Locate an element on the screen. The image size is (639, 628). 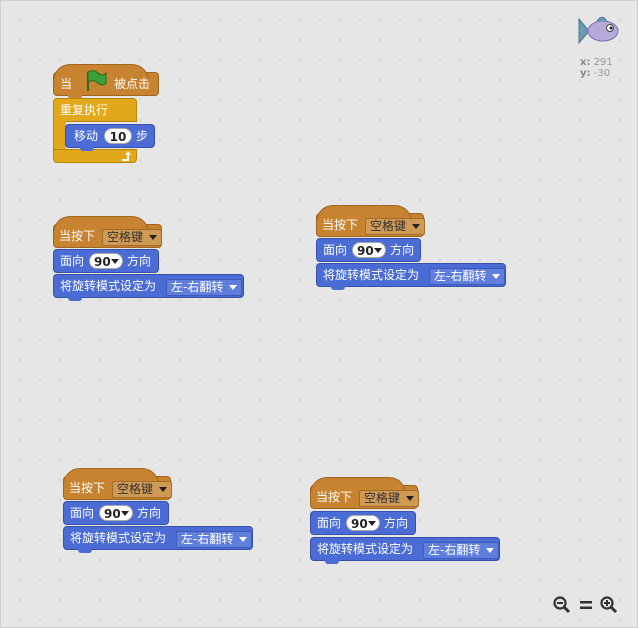
sprite-thumbnail is located at coordinates (599, 31).